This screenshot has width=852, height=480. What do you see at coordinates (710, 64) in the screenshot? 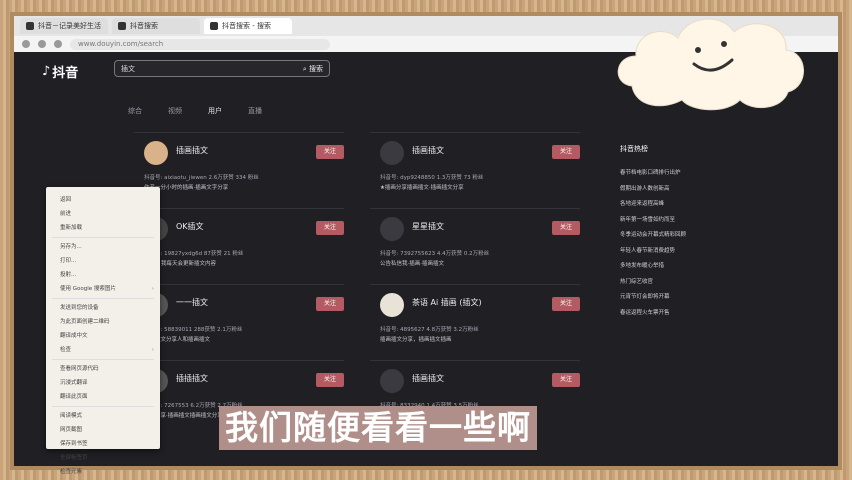
I see `cloud-sticker` at bounding box center [710, 64].